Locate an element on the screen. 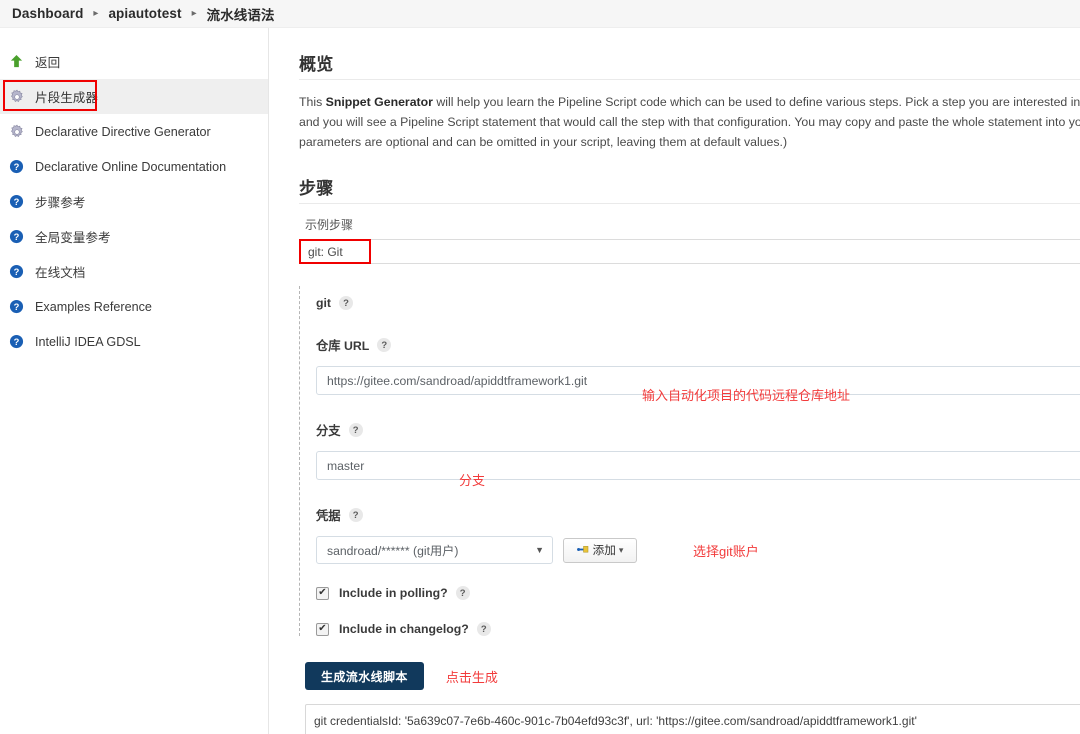 The height and width of the screenshot is (734, 1080). include-in-changelog-label-text: Include in changelog? is located at coordinates (404, 629).